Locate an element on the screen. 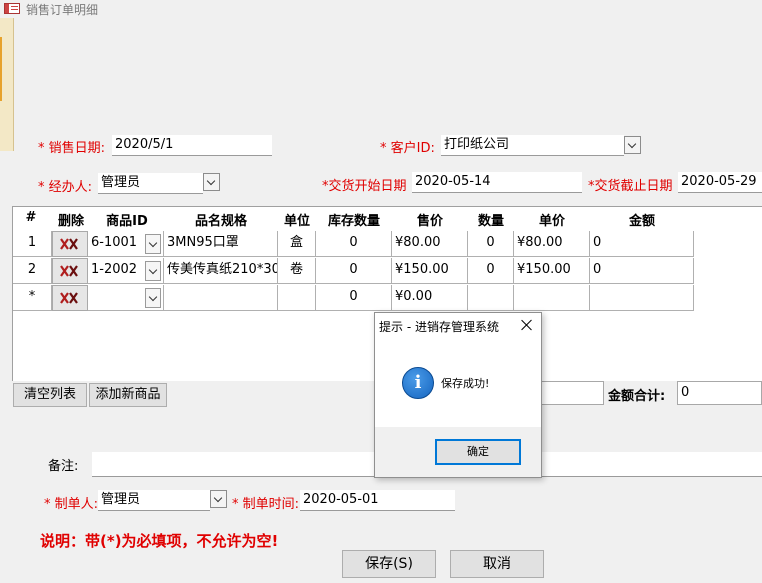 The width and height of the screenshot is (762, 583). maker-label: * 制单人: is located at coordinates (71, 504).